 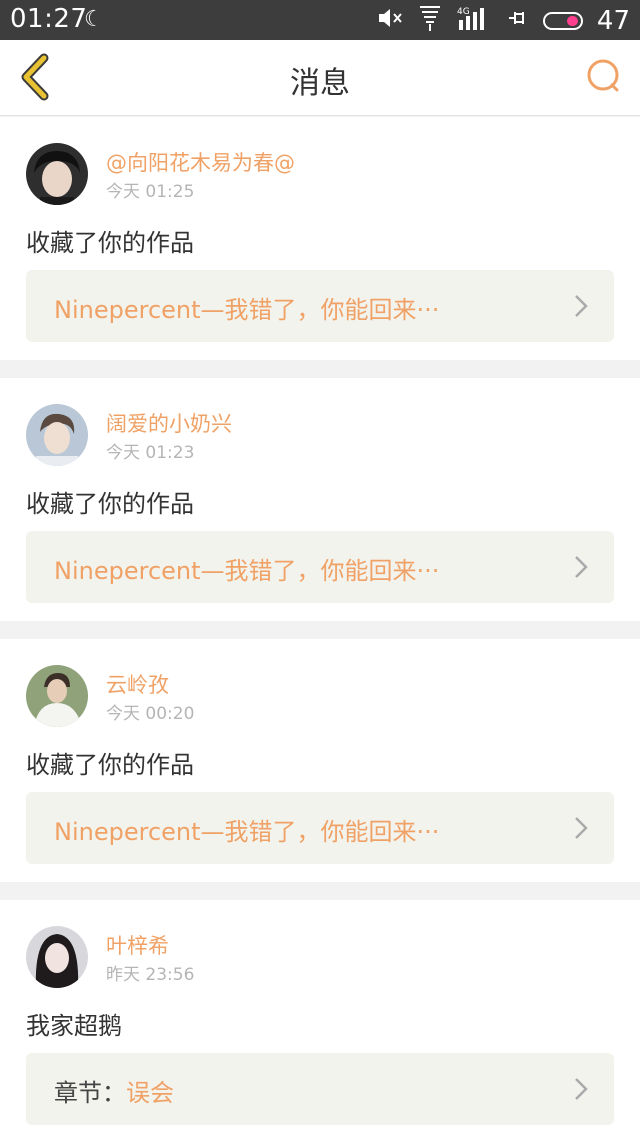 I want to click on wifi-icon, so click(x=430, y=21).